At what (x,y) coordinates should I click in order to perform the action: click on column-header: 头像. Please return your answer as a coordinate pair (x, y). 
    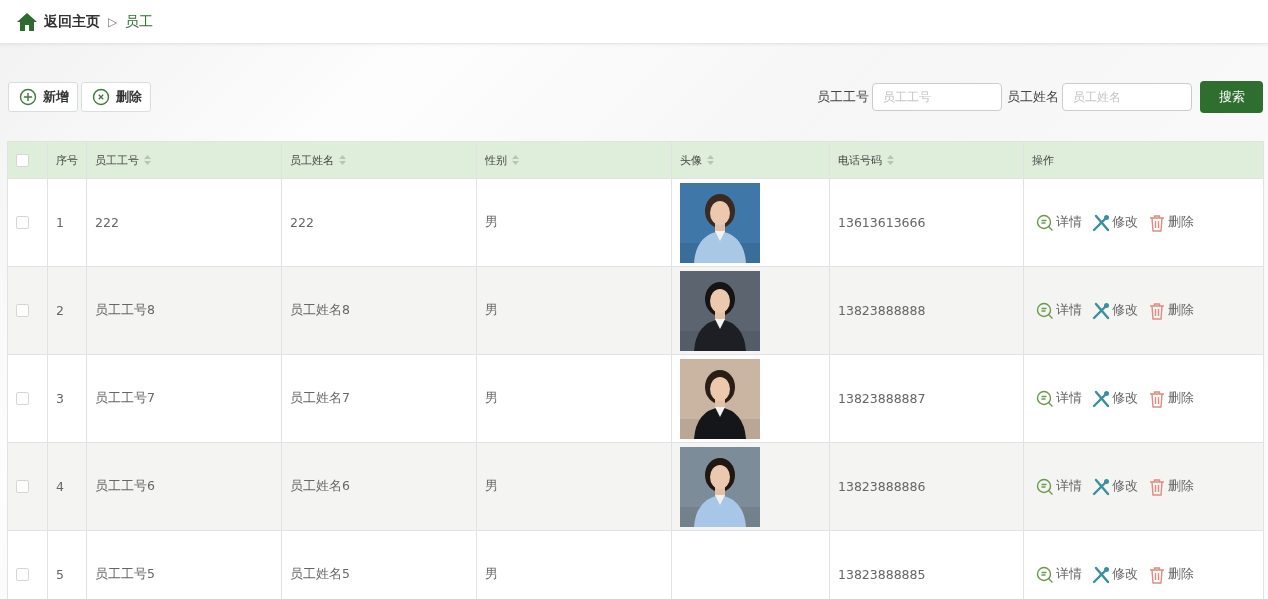
    Looking at the image, I should click on (697, 160).